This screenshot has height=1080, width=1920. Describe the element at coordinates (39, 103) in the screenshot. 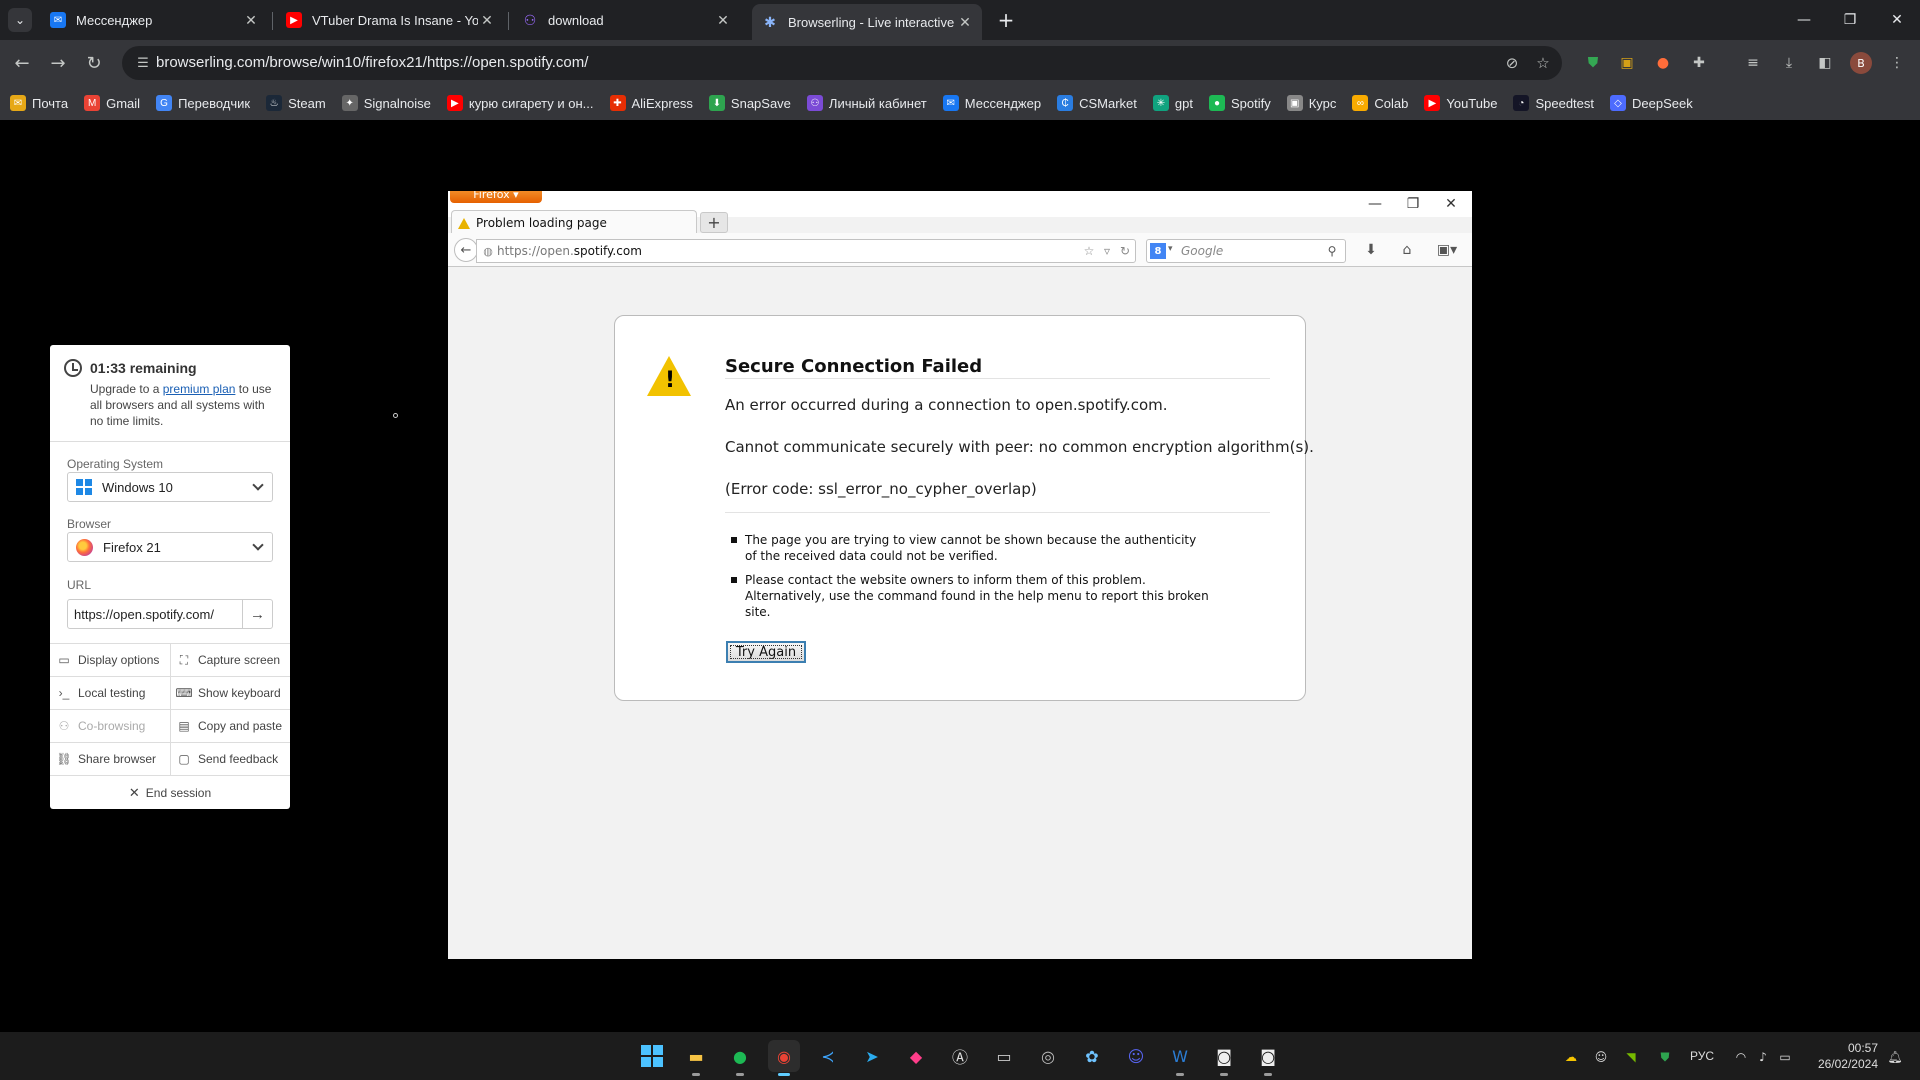

I see `bookmark-item: ✉ Почта` at that location.